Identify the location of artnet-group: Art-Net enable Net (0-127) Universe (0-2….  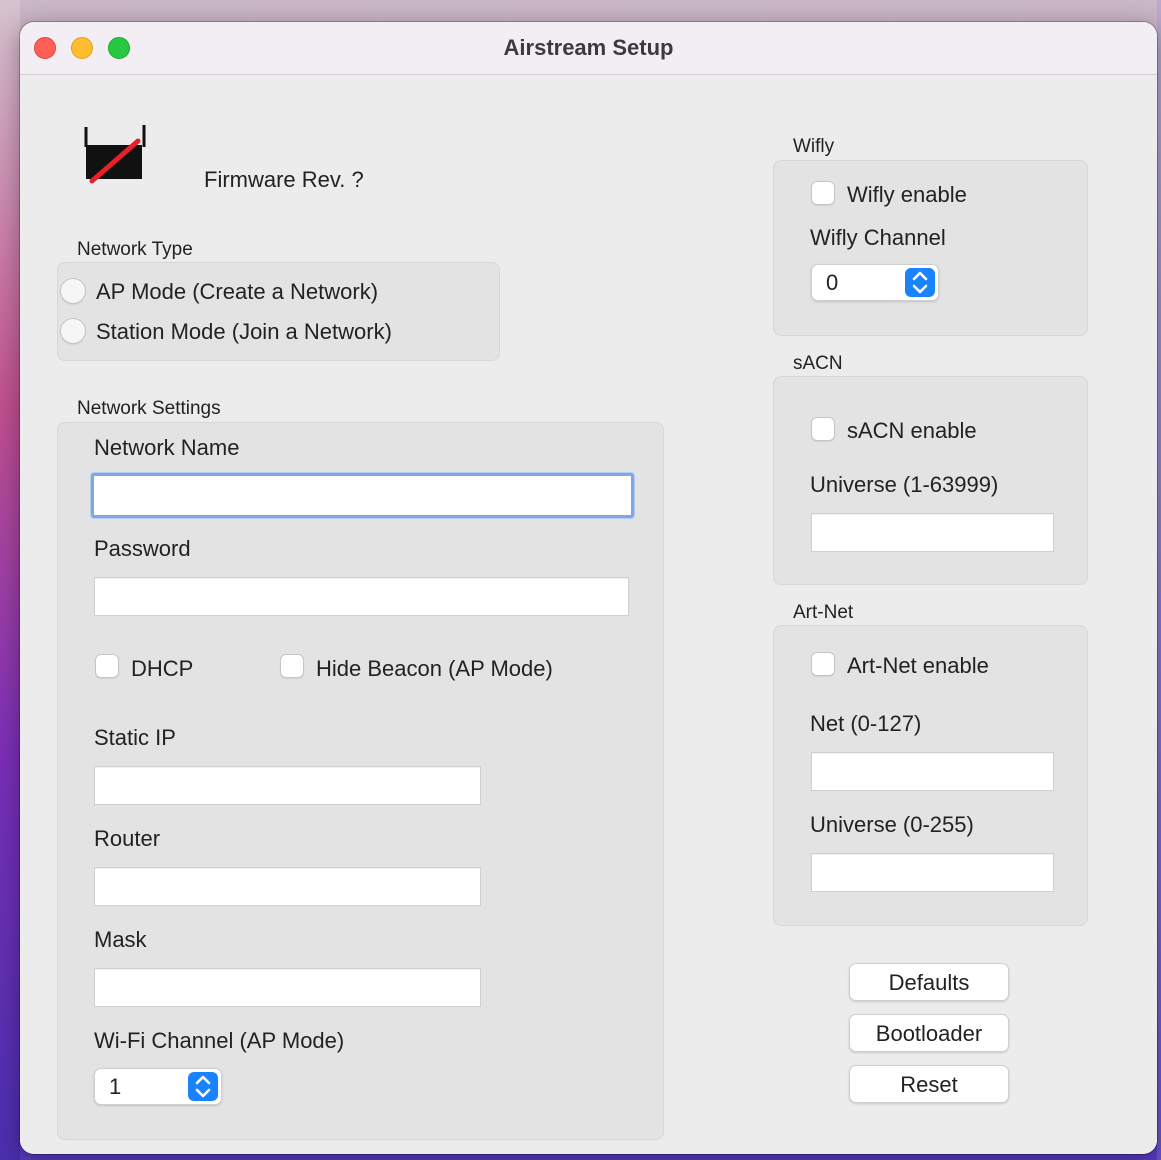
(930, 775).